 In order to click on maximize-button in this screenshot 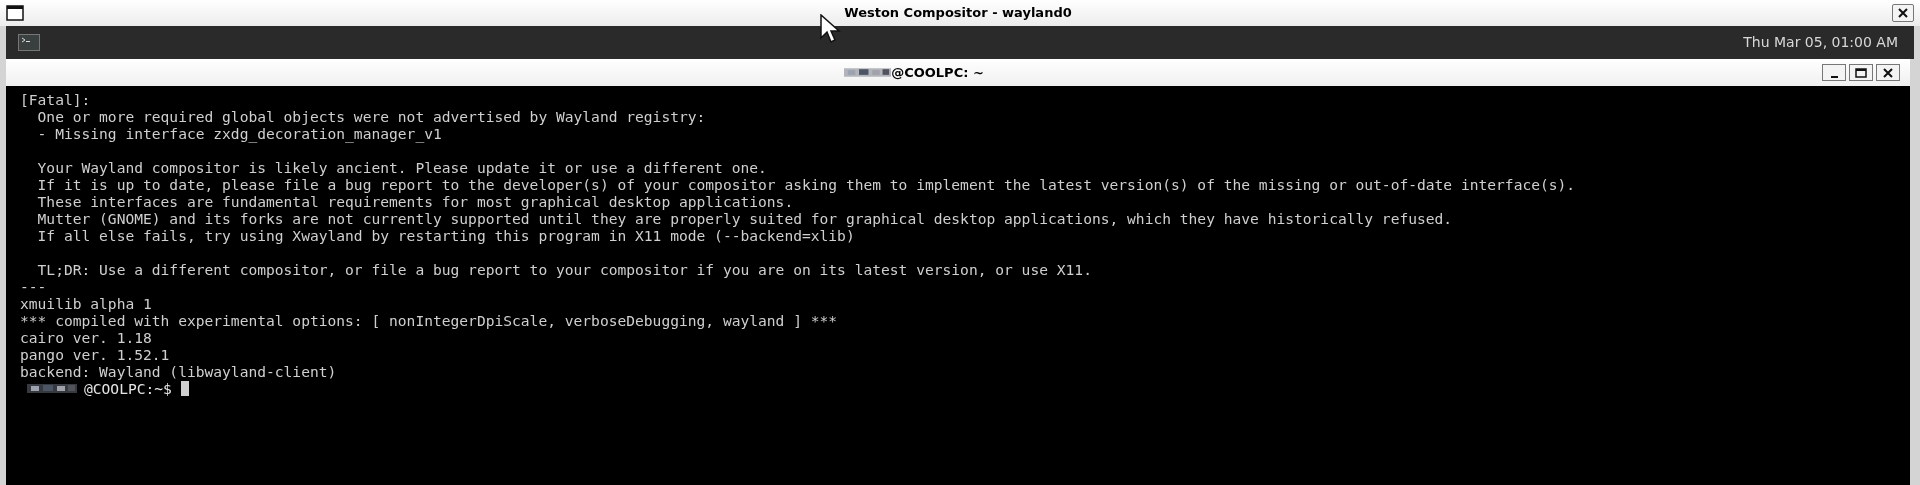, I will do `click(1861, 72)`.